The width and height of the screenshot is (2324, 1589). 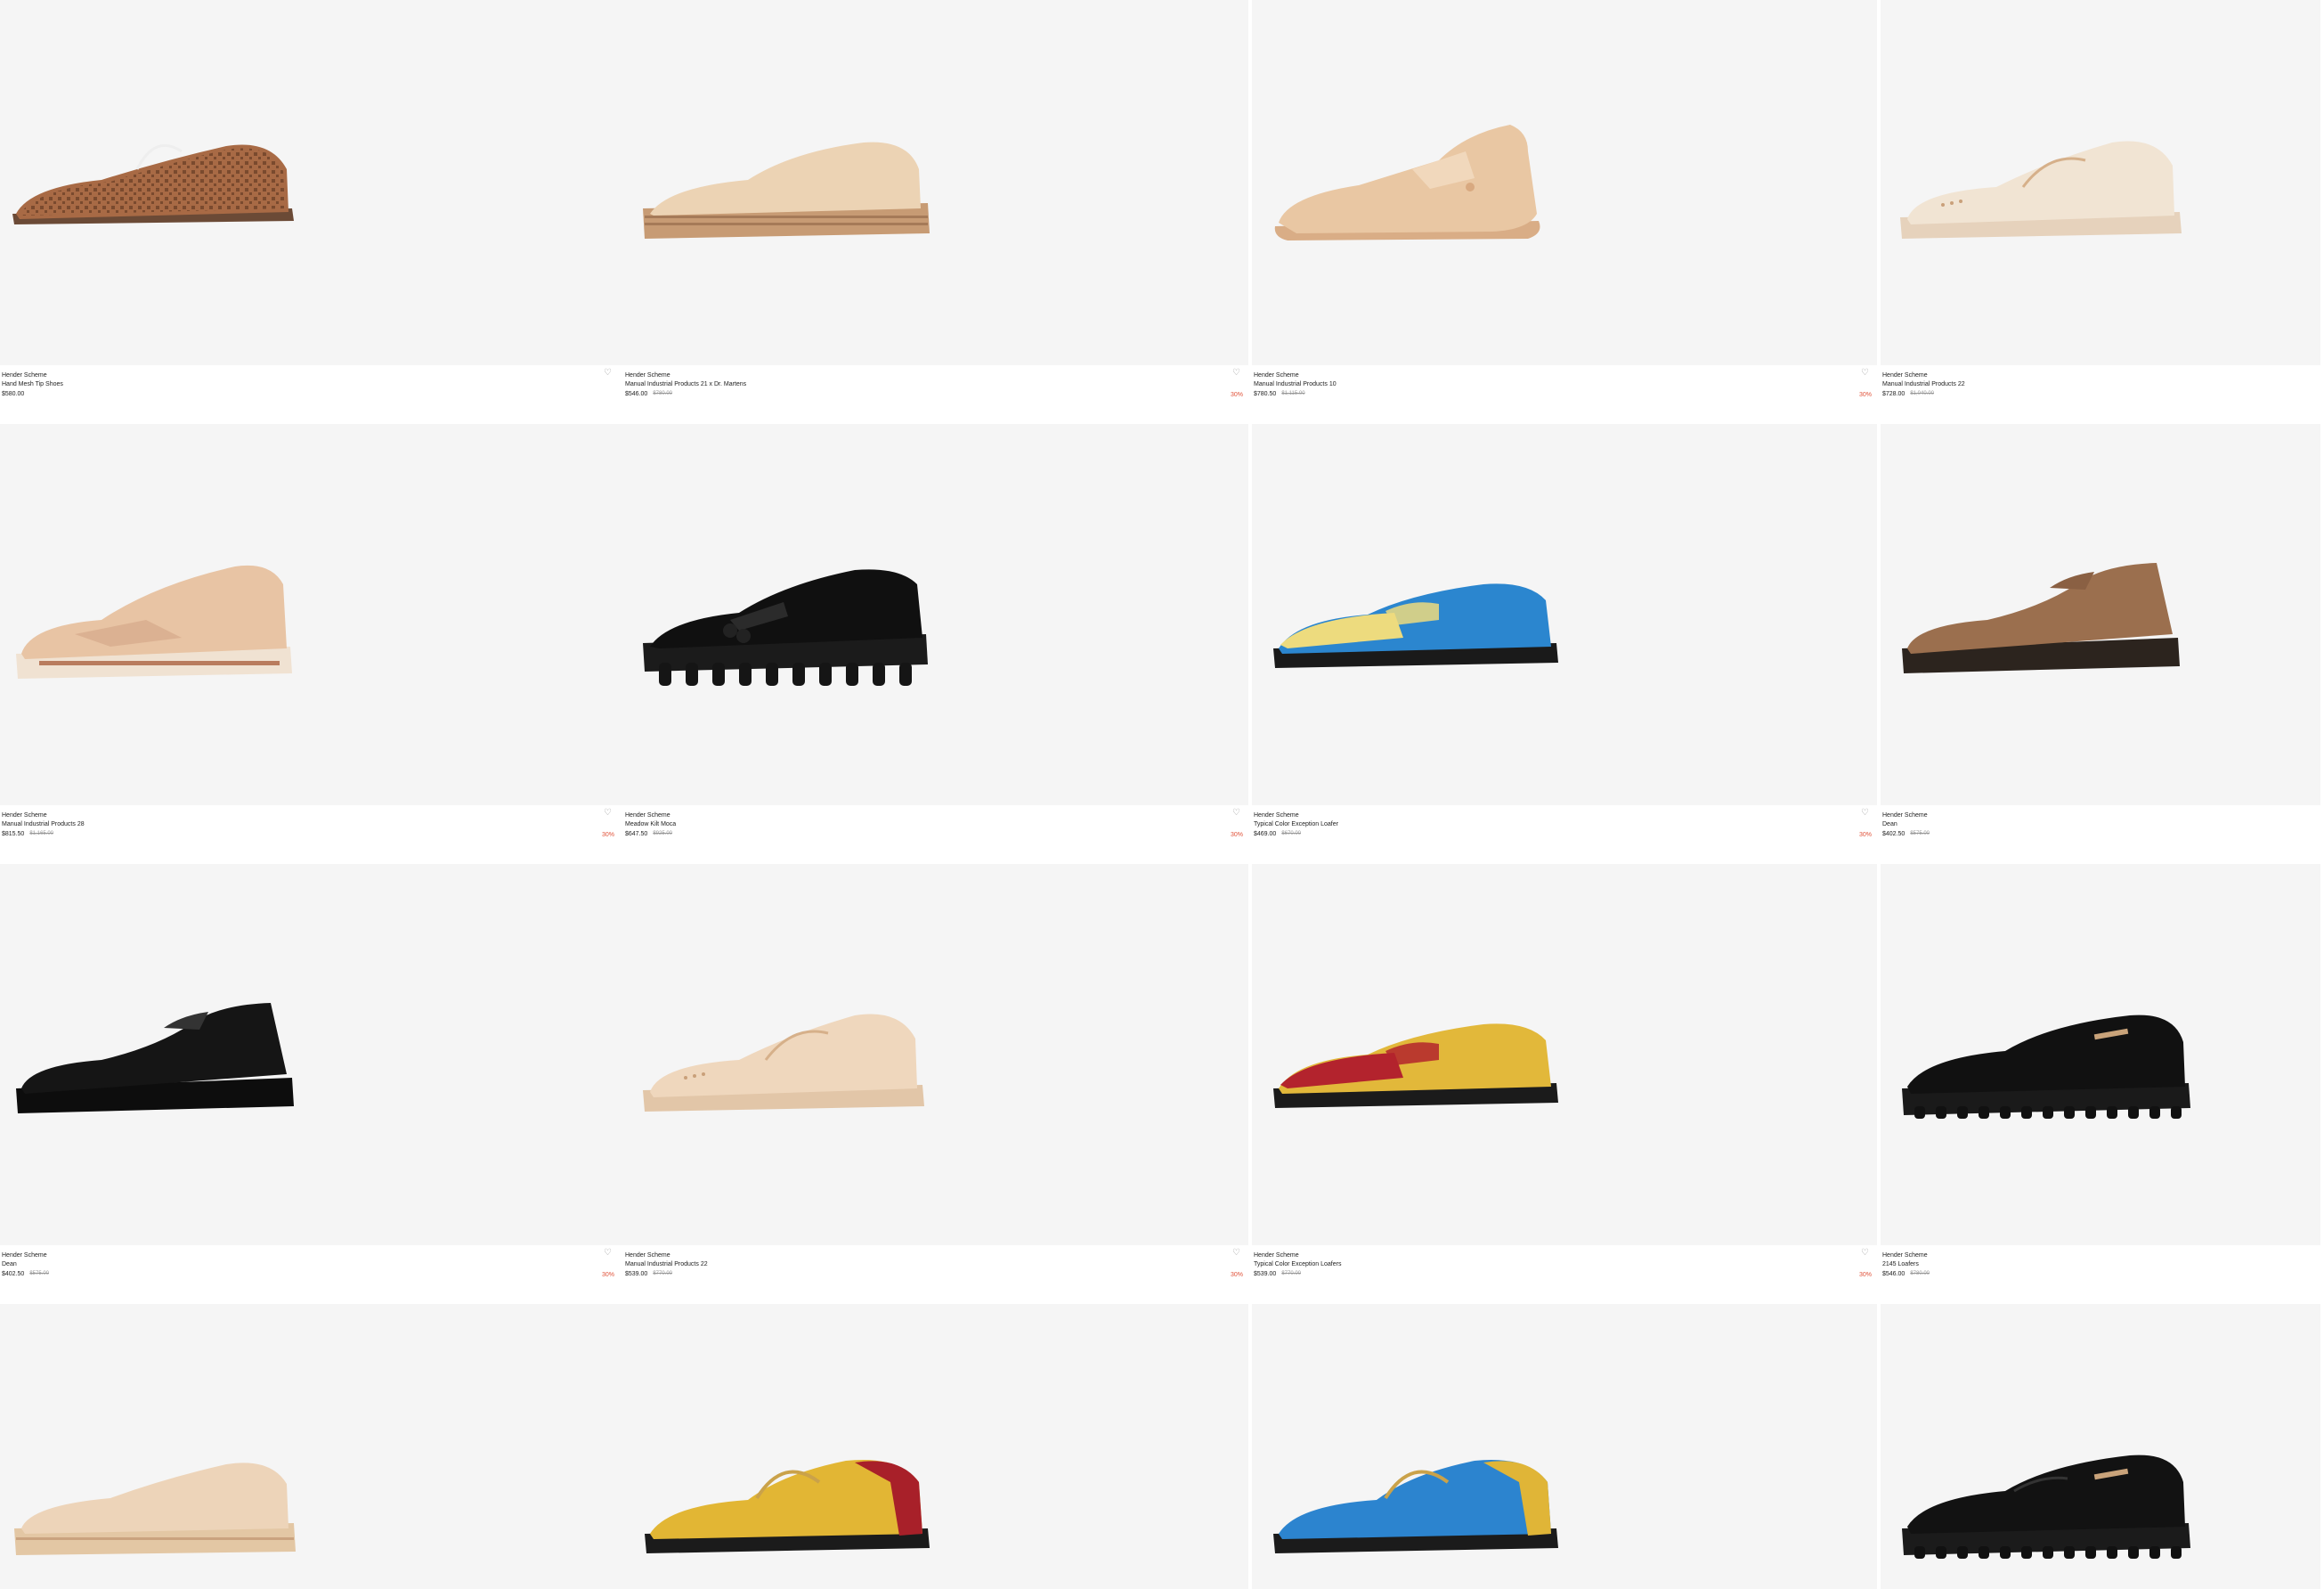 What do you see at coordinates (1920, 833) in the screenshot?
I see `original-price: $575.00` at bounding box center [1920, 833].